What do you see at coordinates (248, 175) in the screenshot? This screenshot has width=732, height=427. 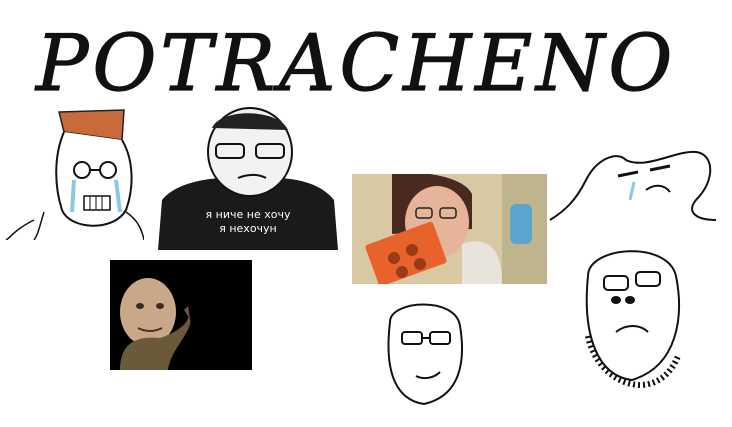 I see `black-shirt-man-photo: я ниче не хочу я нехочун` at bounding box center [248, 175].